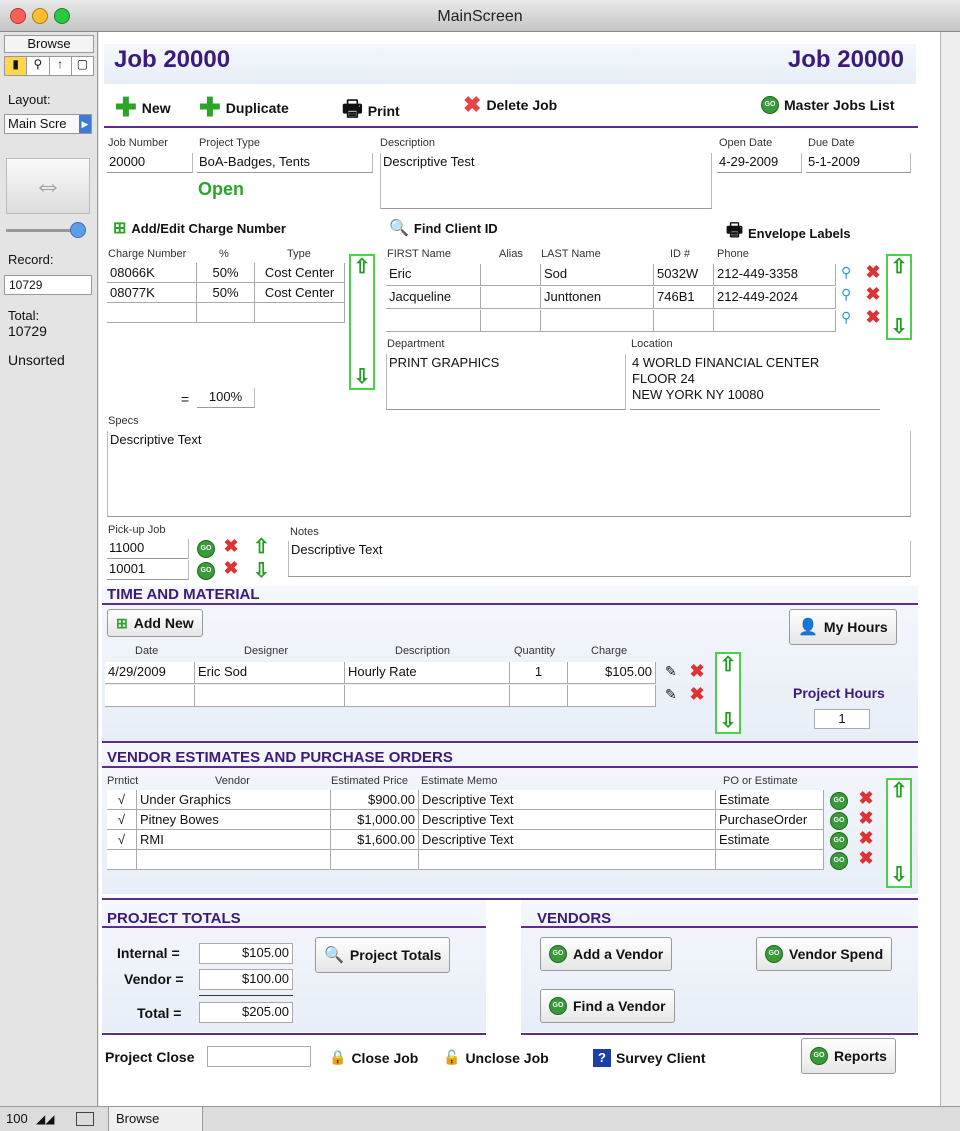  What do you see at coordinates (775, 321) in the screenshot?
I see `phone-cell` at bounding box center [775, 321].